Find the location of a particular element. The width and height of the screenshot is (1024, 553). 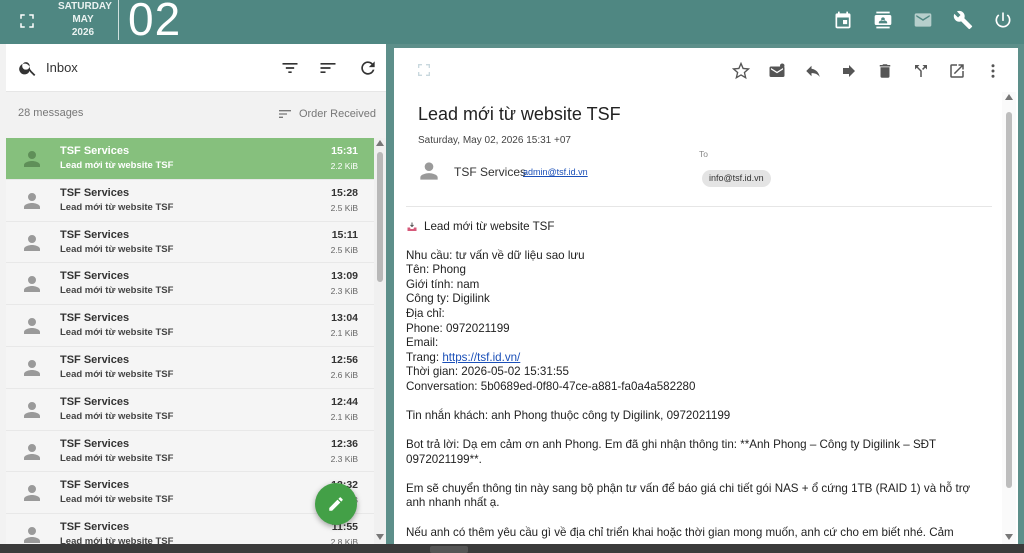

message-time: 12:44 is located at coordinates (344, 401).